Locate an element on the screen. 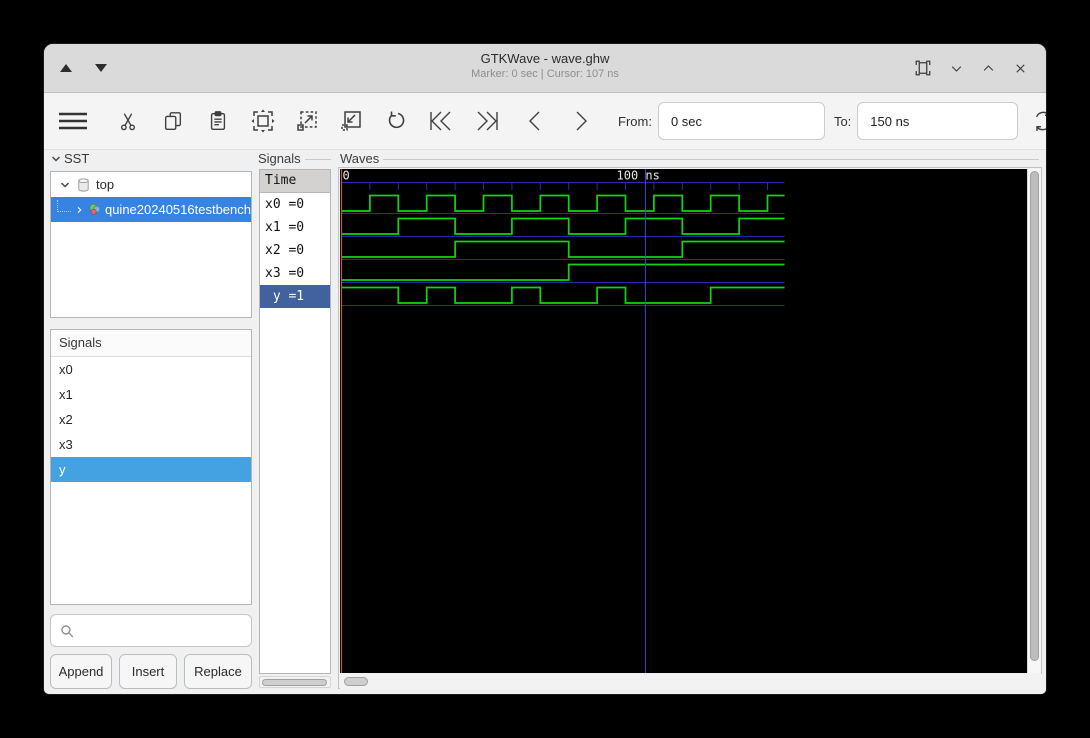 This screenshot has height=738, width=1090. time-header: Time is located at coordinates (295, 181).